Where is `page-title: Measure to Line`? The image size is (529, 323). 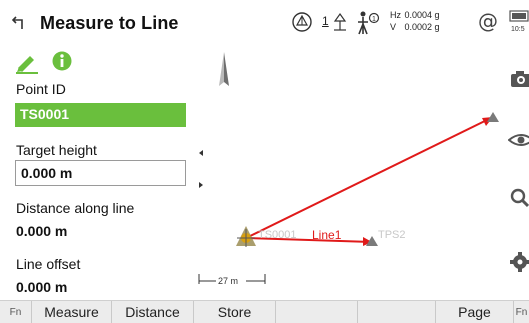
page-title: Measure to Line is located at coordinates (109, 23).